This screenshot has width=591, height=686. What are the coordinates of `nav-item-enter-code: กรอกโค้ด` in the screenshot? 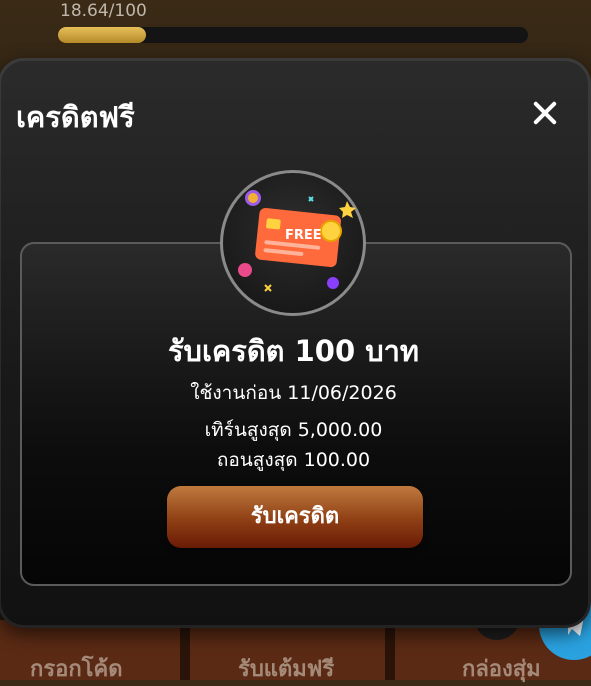 It's located at (76, 668).